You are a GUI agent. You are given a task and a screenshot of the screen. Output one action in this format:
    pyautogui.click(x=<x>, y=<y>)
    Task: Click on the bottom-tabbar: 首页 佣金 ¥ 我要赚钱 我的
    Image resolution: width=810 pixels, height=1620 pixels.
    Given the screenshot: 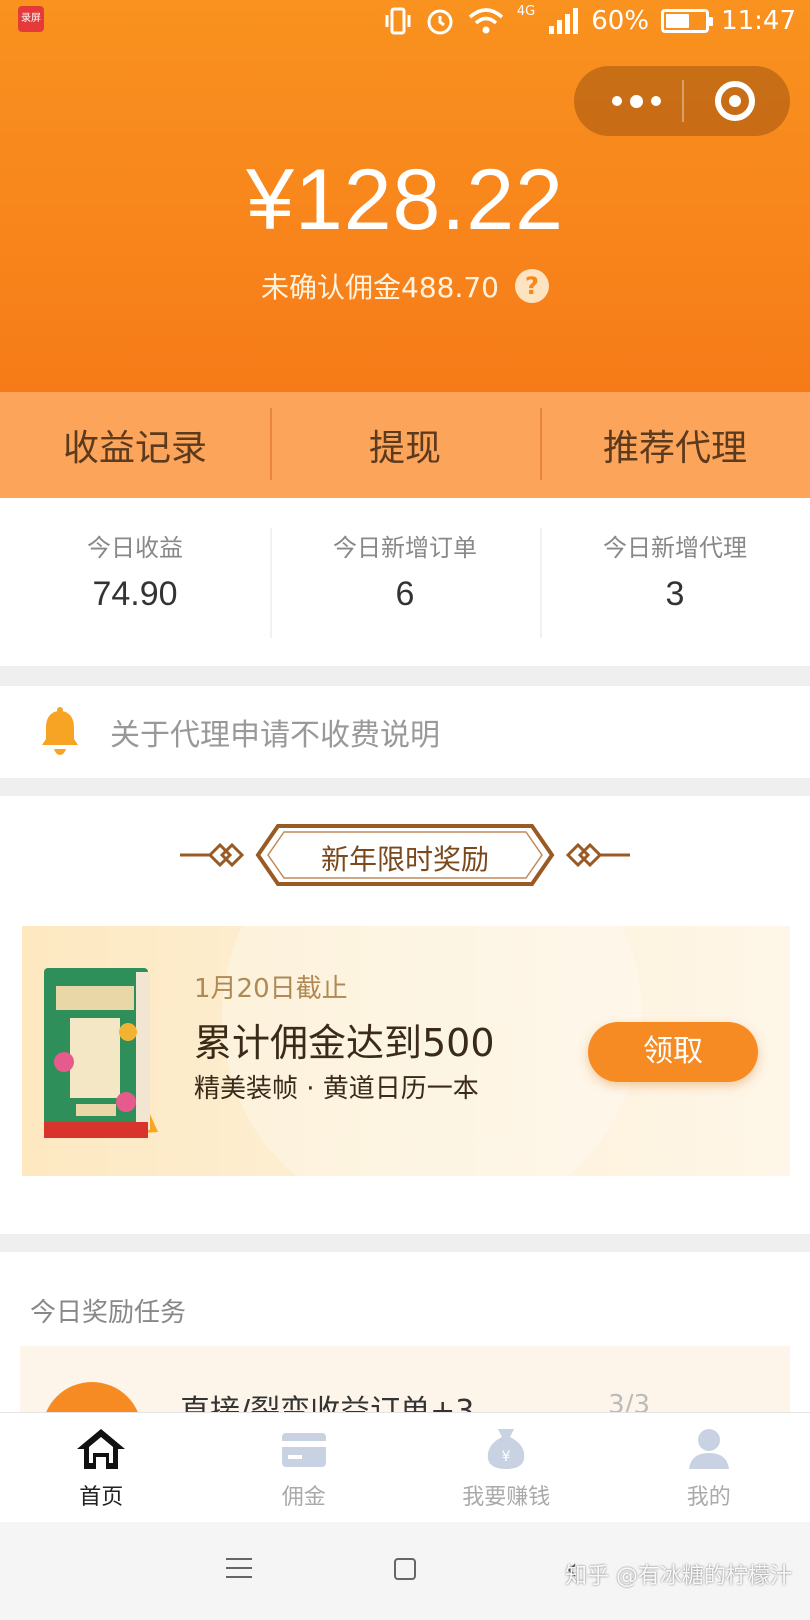 What is the action you would take?
    pyautogui.click(x=405, y=1467)
    